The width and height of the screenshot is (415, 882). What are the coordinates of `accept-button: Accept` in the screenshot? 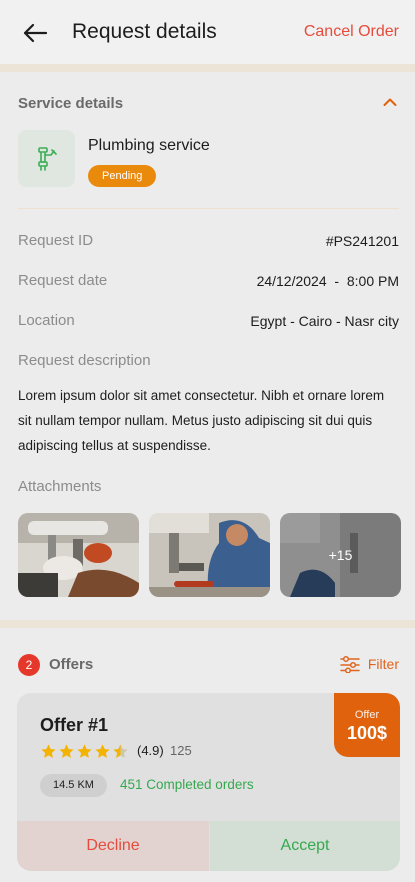 It's located at (305, 846).